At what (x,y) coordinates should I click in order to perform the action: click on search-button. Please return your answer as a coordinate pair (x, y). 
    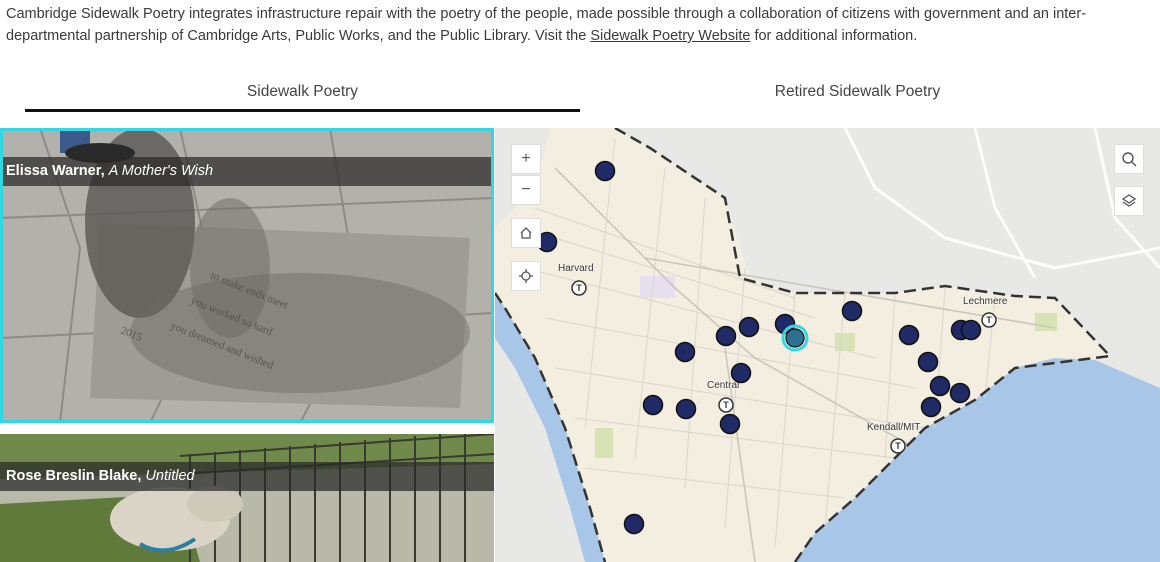
    Looking at the image, I should click on (1129, 159).